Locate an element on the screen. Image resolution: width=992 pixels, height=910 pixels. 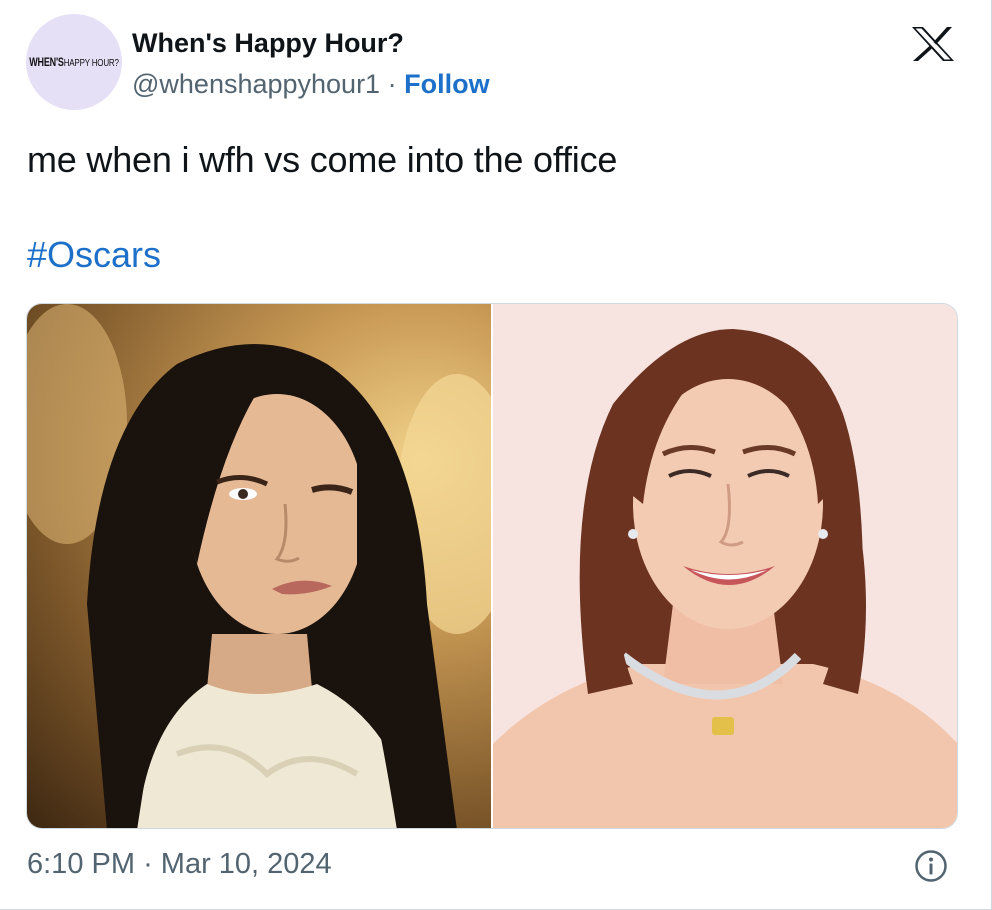
author-handle: @whenshappyhour1 is located at coordinates (256, 84).